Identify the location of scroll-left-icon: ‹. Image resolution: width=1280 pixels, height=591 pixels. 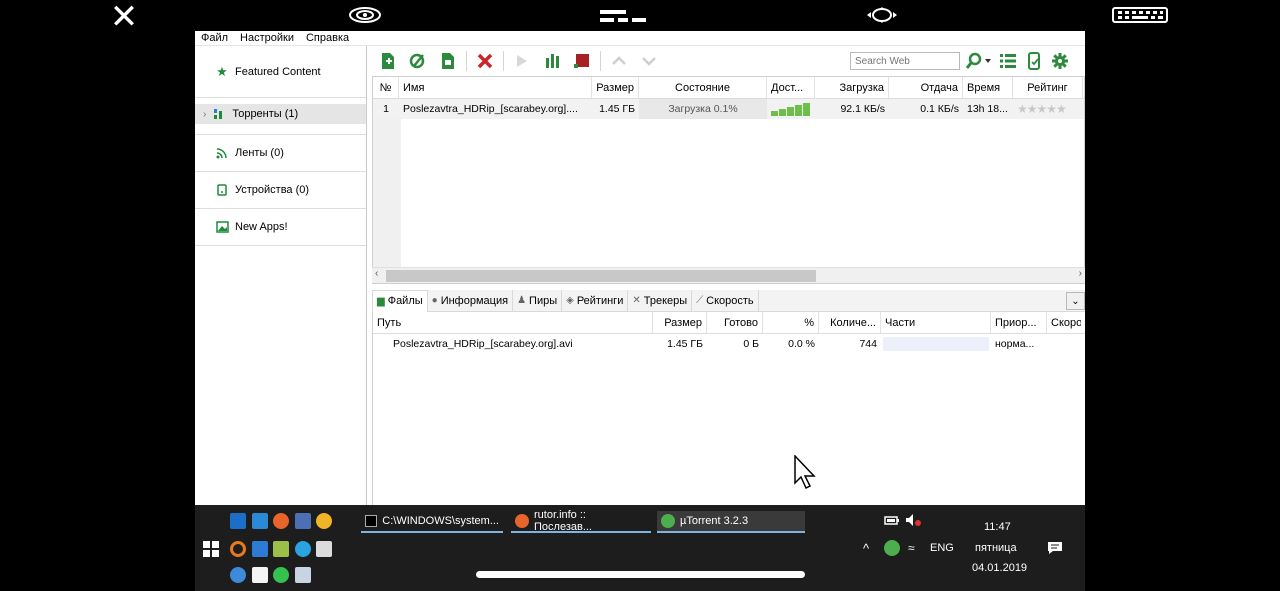
(376, 273).